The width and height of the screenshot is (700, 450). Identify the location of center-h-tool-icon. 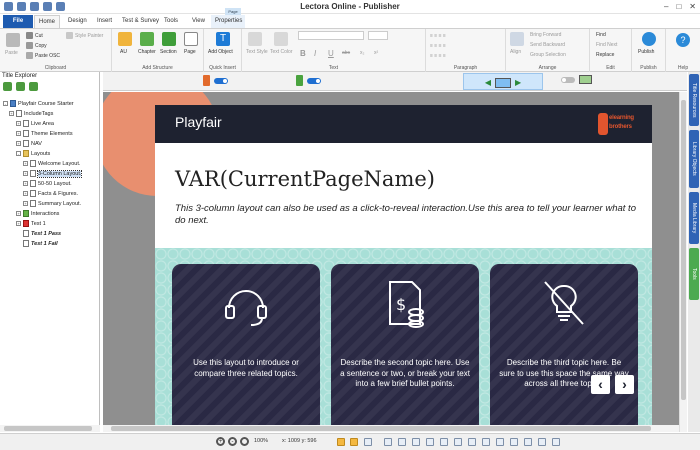
(542, 442).